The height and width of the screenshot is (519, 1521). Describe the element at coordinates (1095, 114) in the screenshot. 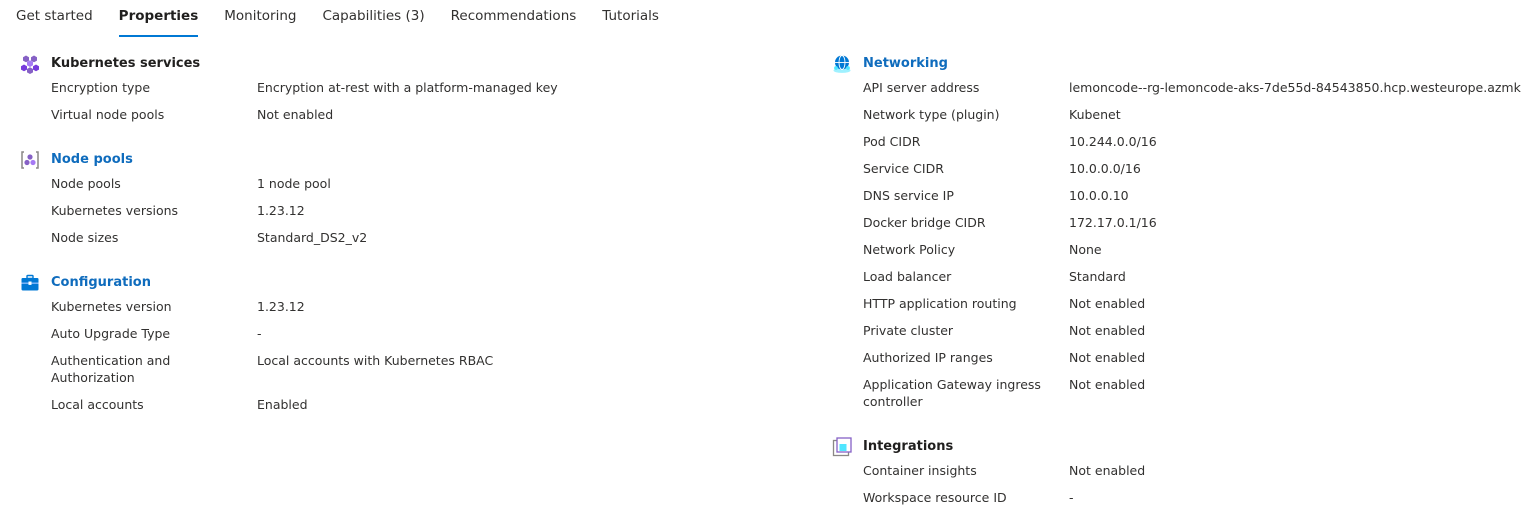

I see `property-value: Kubenet` at that location.